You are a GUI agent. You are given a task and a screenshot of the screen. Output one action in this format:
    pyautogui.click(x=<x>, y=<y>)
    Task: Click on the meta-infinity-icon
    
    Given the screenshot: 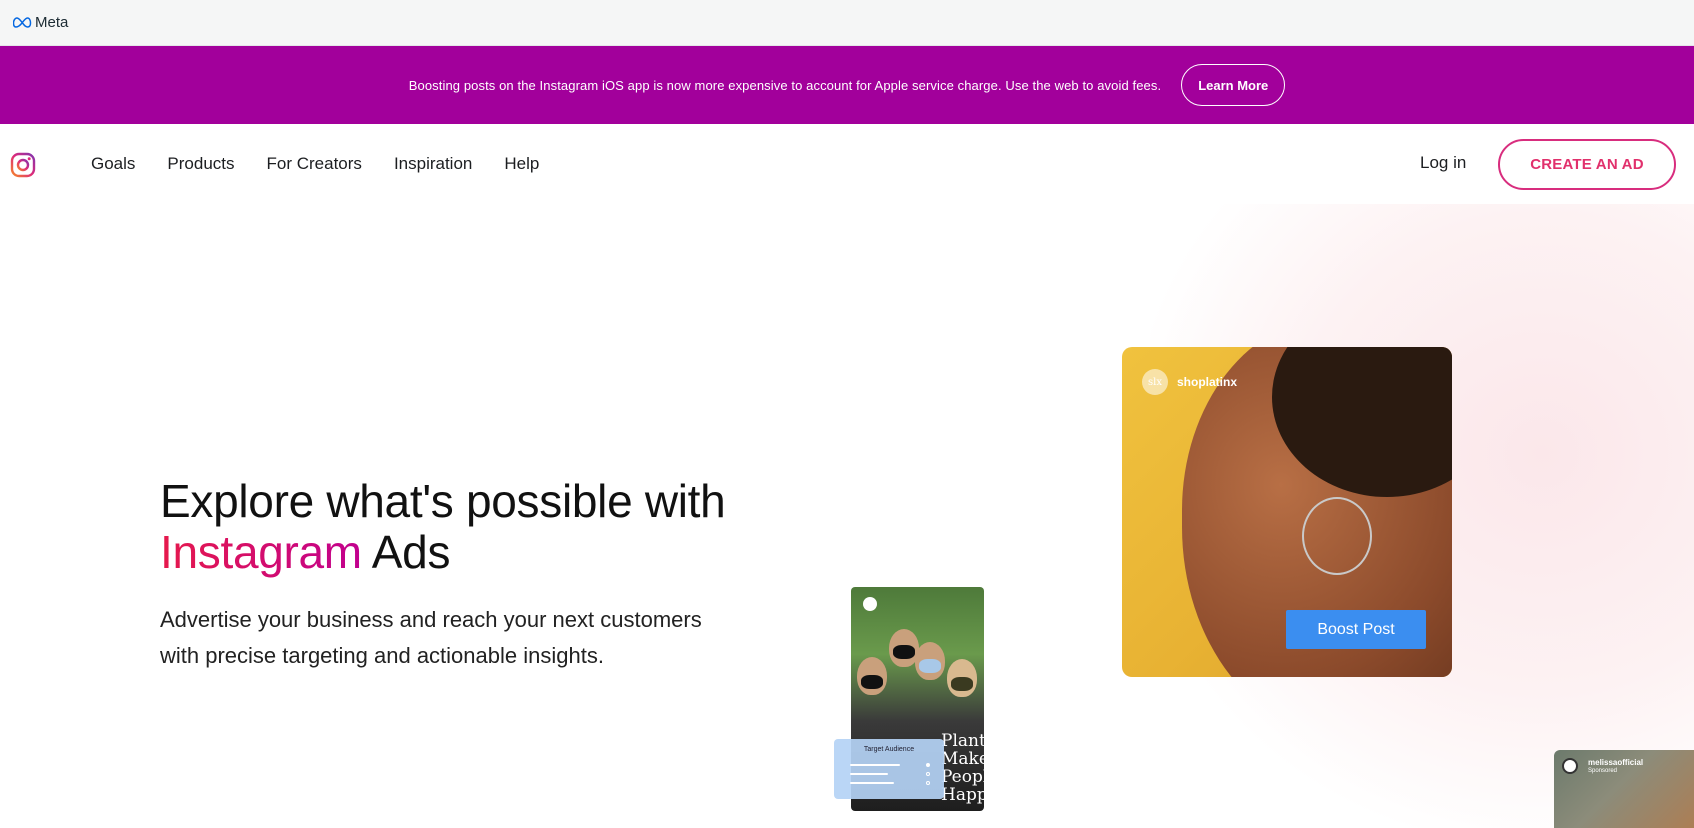 What is the action you would take?
    pyautogui.click(x=22, y=22)
    